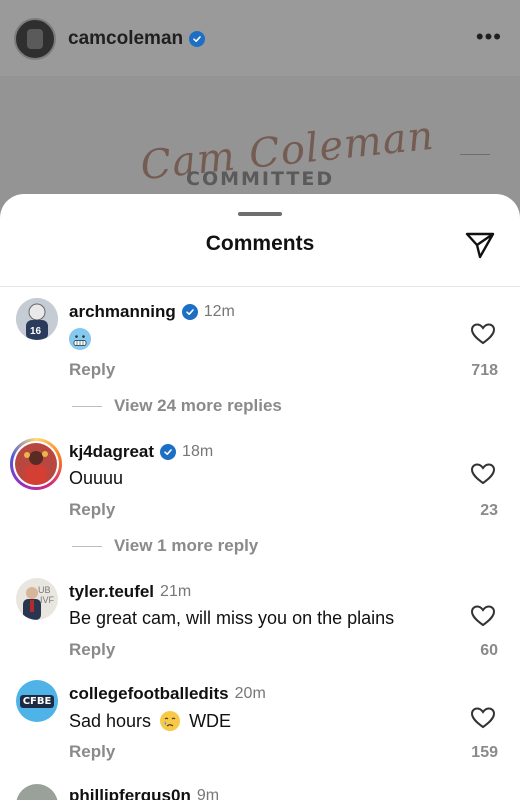  What do you see at coordinates (125, 39) in the screenshot?
I see `author-username: camcoleman` at bounding box center [125, 39].